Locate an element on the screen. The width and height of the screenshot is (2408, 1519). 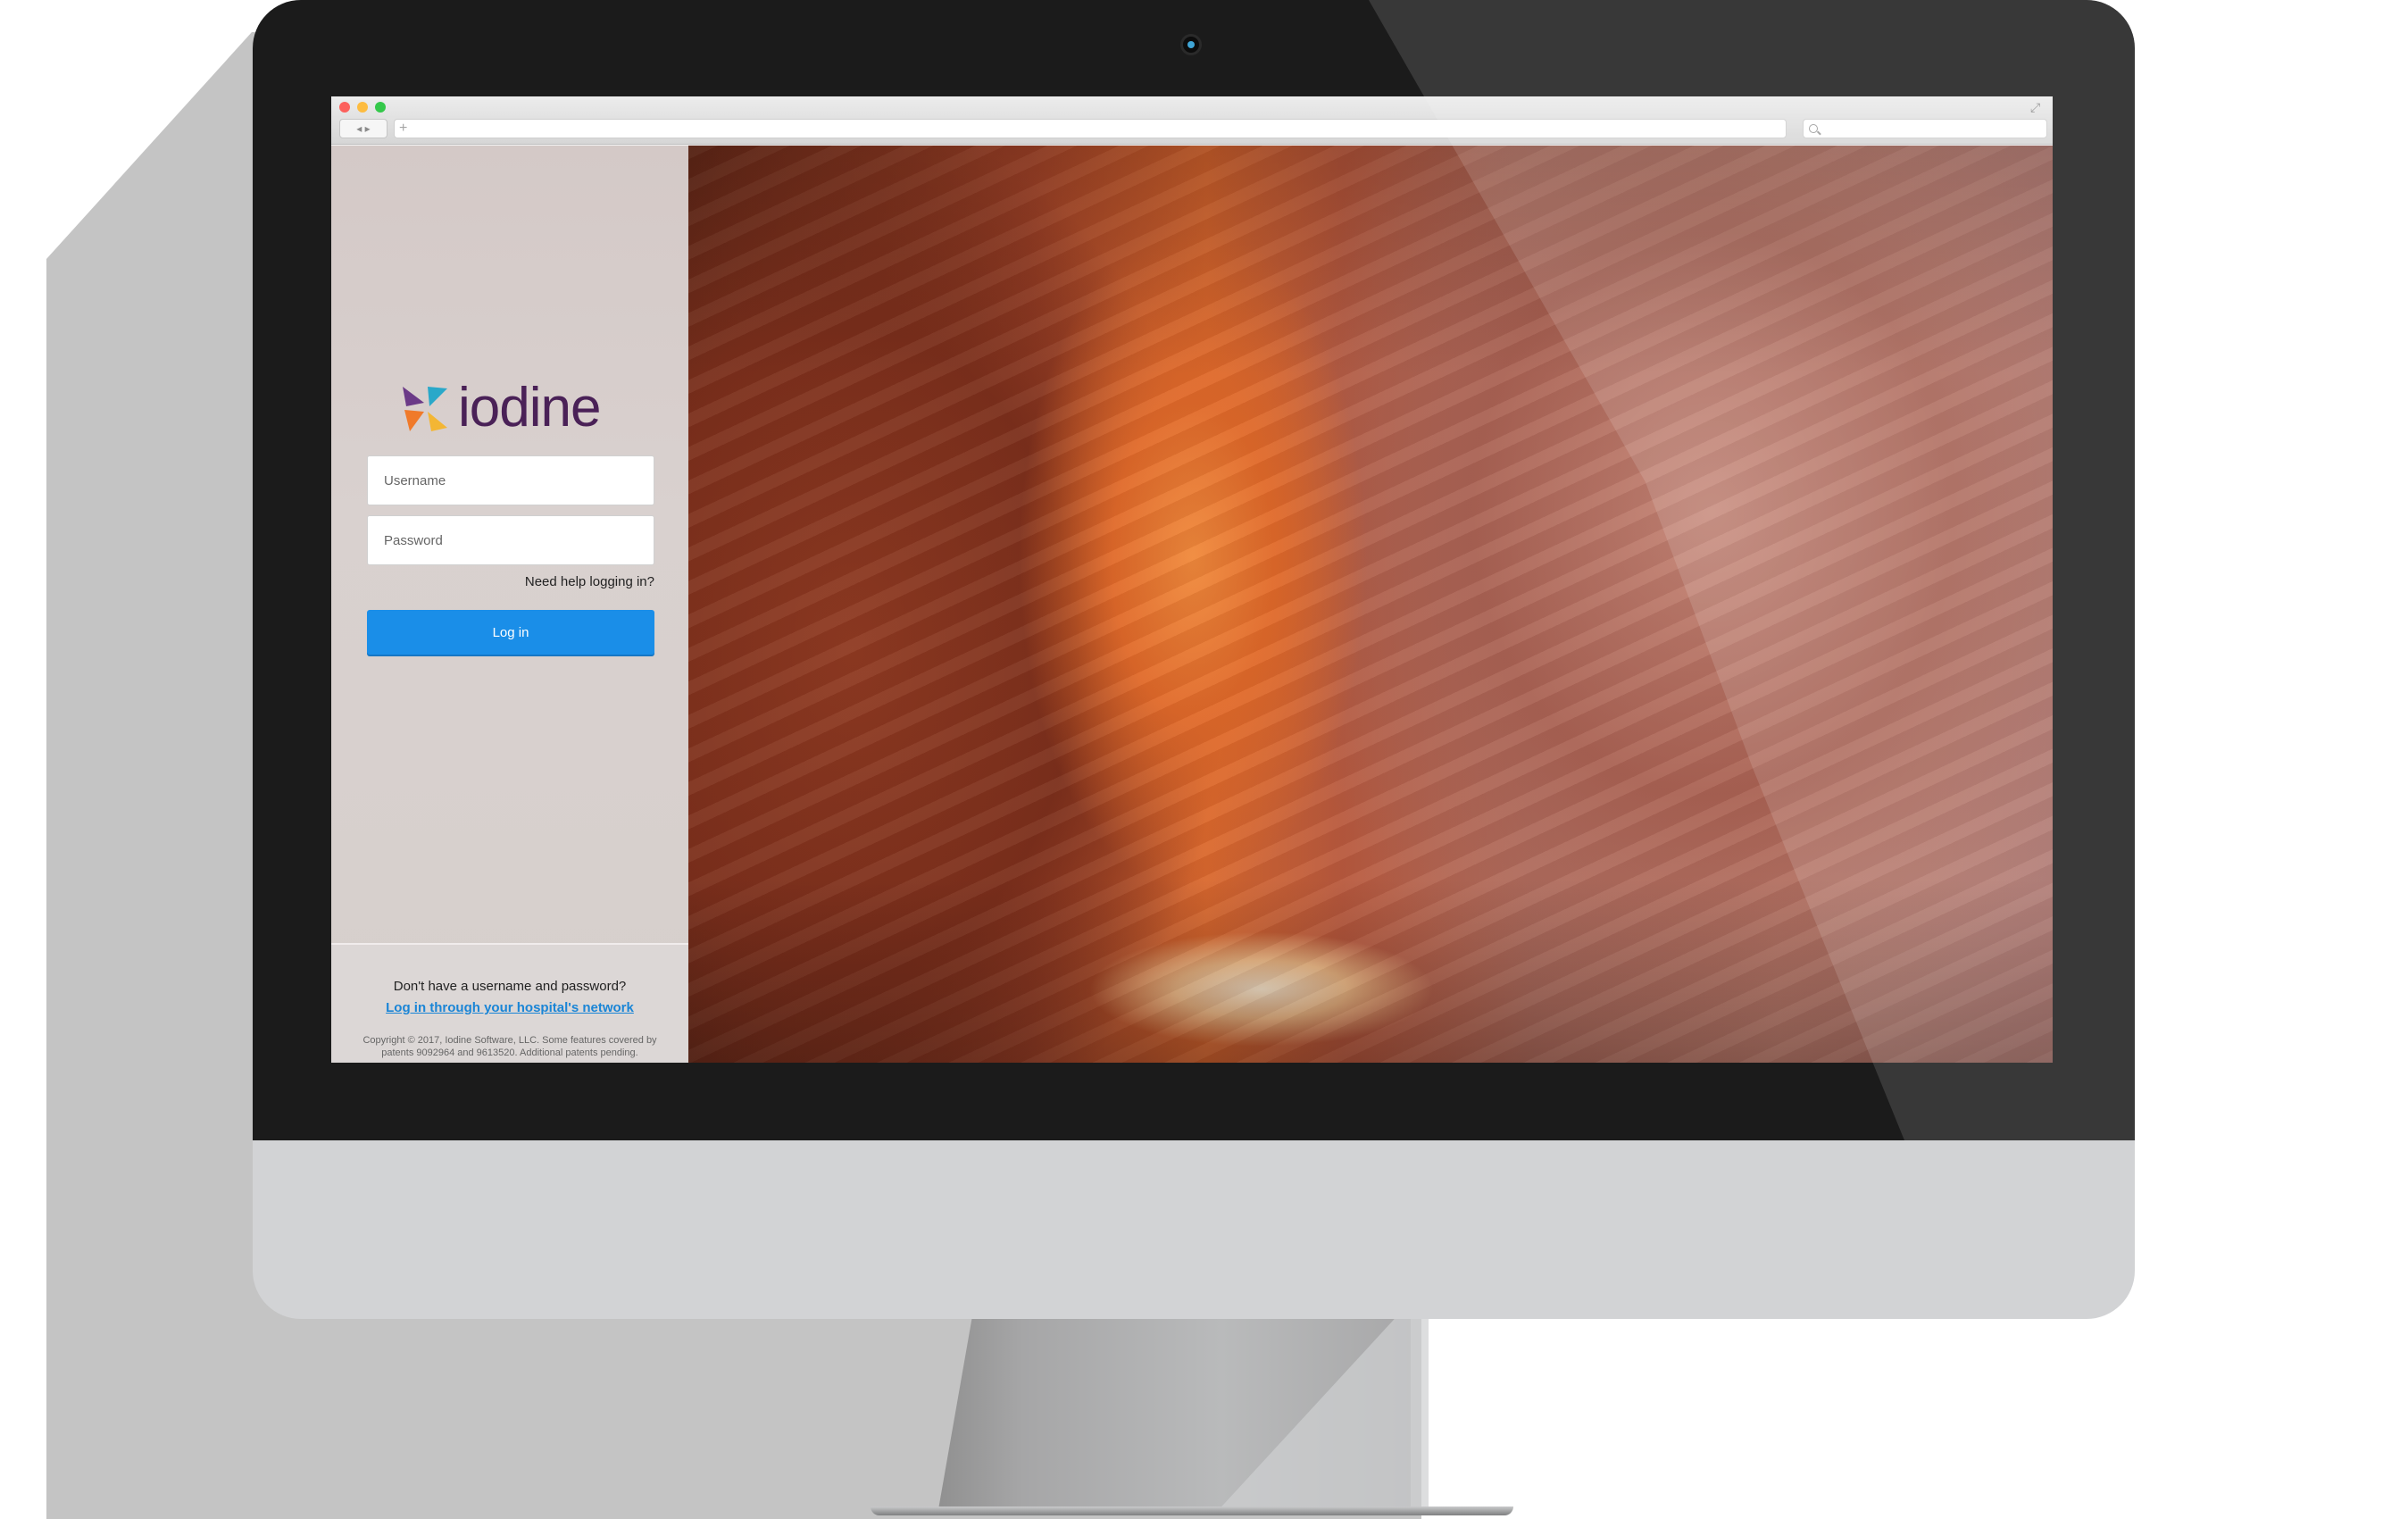
expand-icon: ⤢ is located at coordinates (2035, 107).